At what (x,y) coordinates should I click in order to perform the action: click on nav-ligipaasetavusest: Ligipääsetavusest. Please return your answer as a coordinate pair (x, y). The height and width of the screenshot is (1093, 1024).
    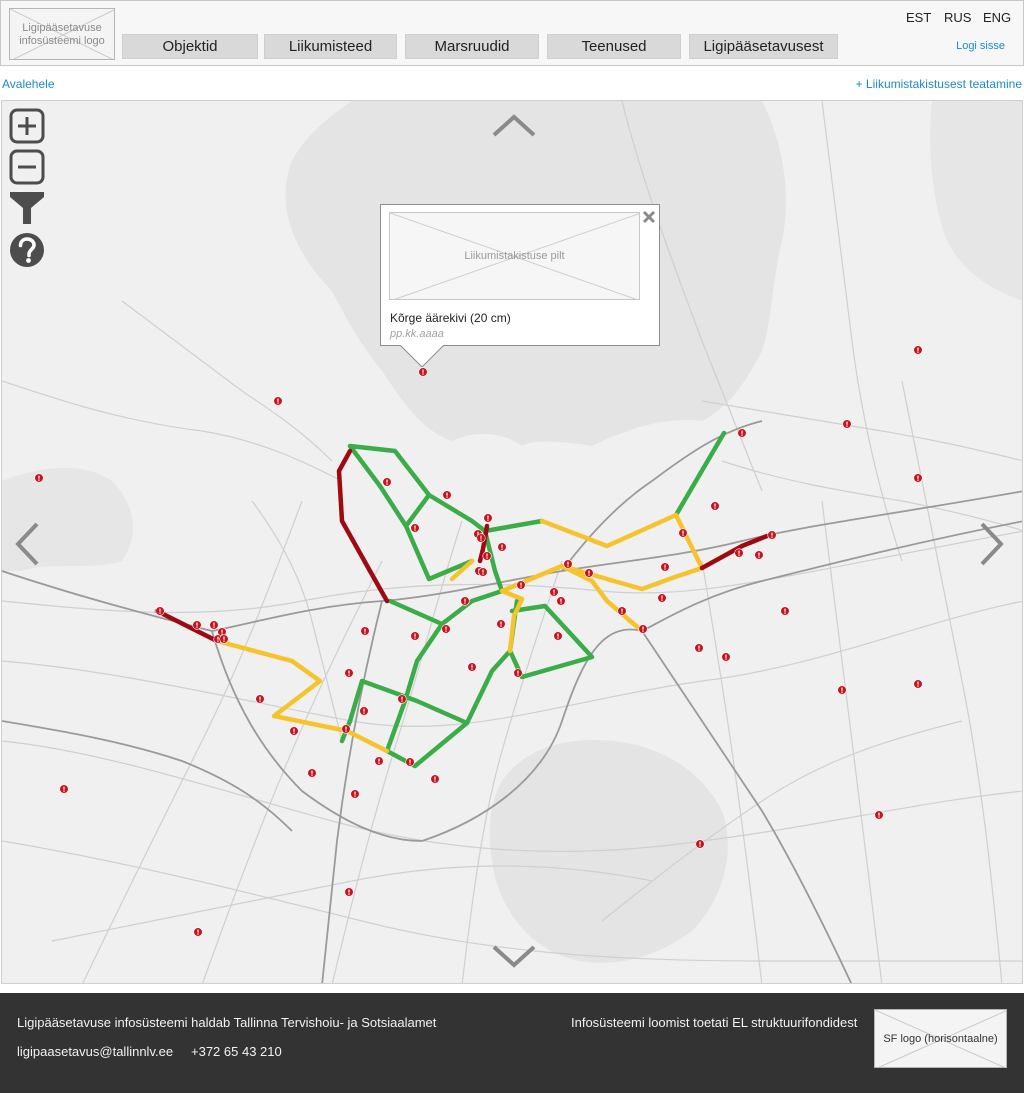
    Looking at the image, I should click on (763, 46).